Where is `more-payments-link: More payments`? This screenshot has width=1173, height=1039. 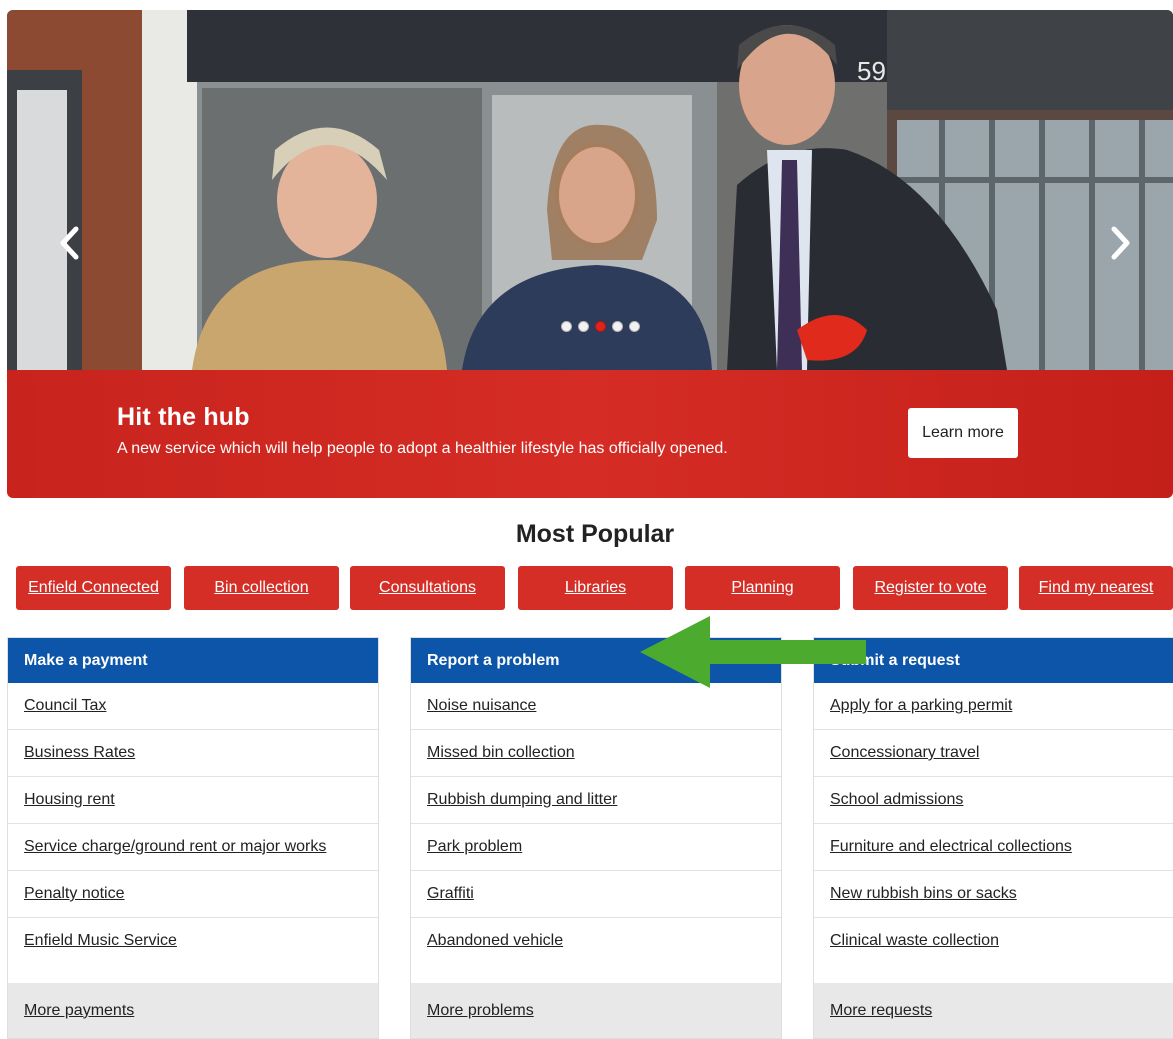 more-payments-link: More payments is located at coordinates (193, 1010).